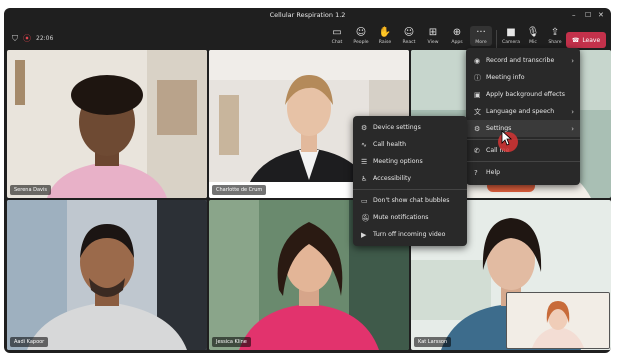  What do you see at coordinates (523, 77) in the screenshot?
I see `menu-item-meeting-info: ⓘ Meeting info` at bounding box center [523, 77].